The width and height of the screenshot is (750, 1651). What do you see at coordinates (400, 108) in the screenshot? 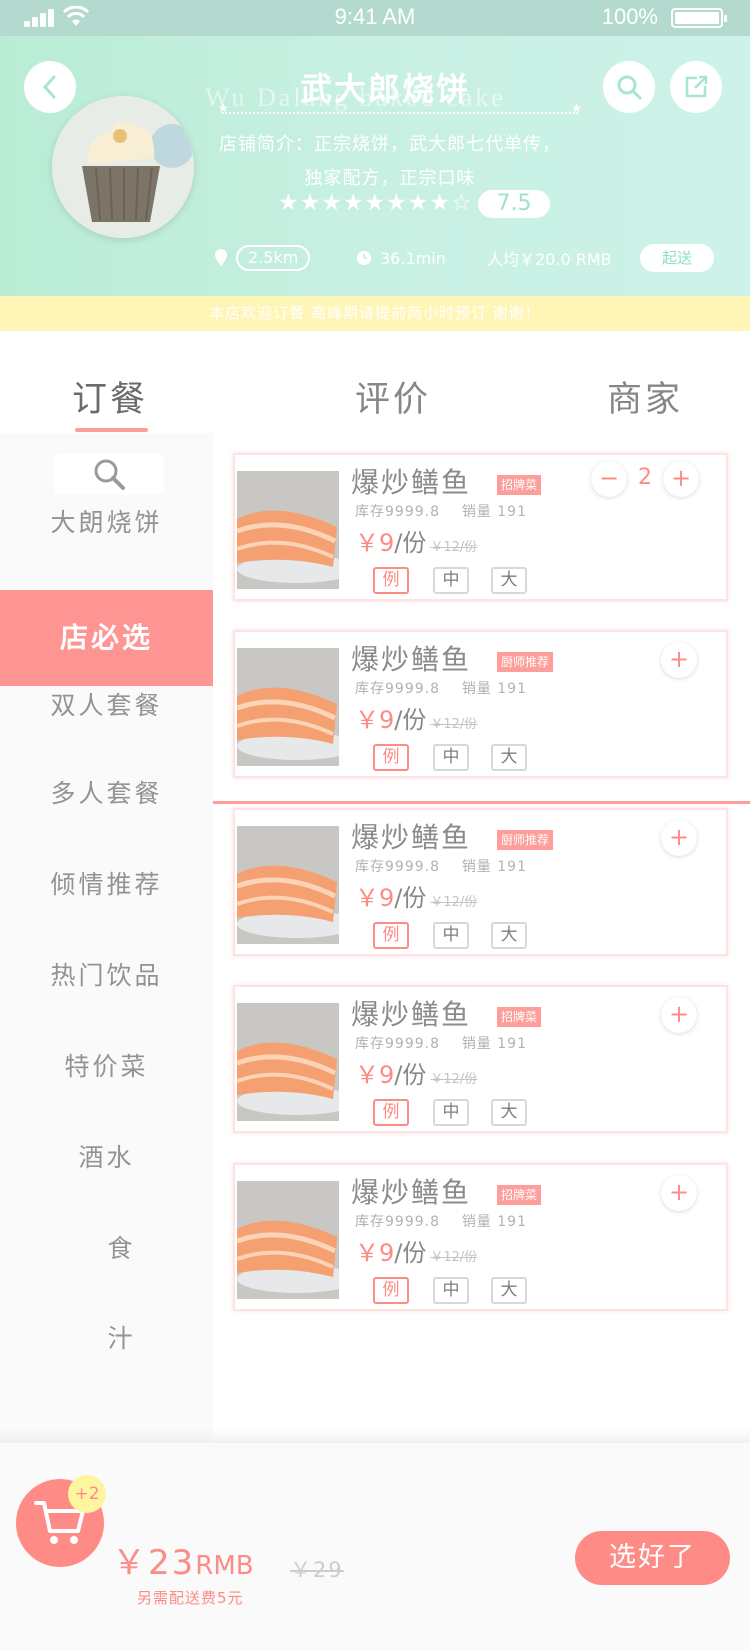
I see `title-divider` at bounding box center [400, 108].